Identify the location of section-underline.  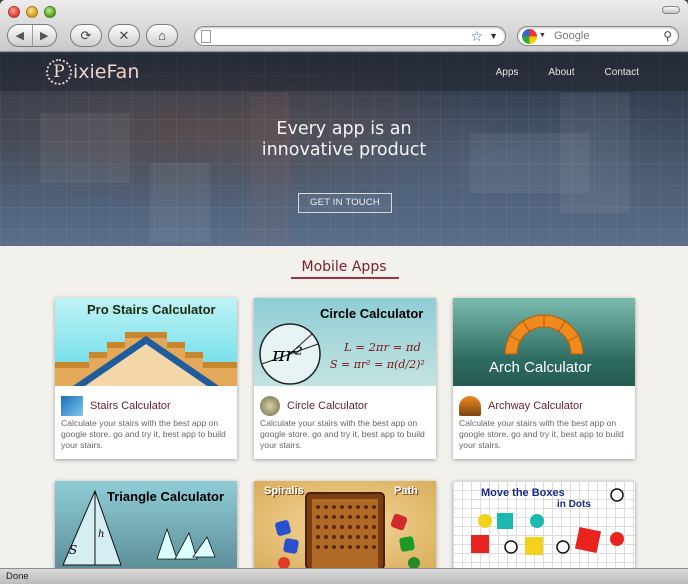
(345, 278).